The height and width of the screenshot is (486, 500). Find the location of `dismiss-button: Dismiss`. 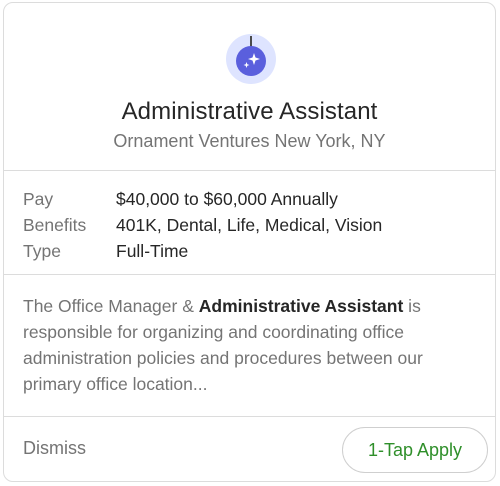

dismiss-button: Dismiss is located at coordinates (54, 448).